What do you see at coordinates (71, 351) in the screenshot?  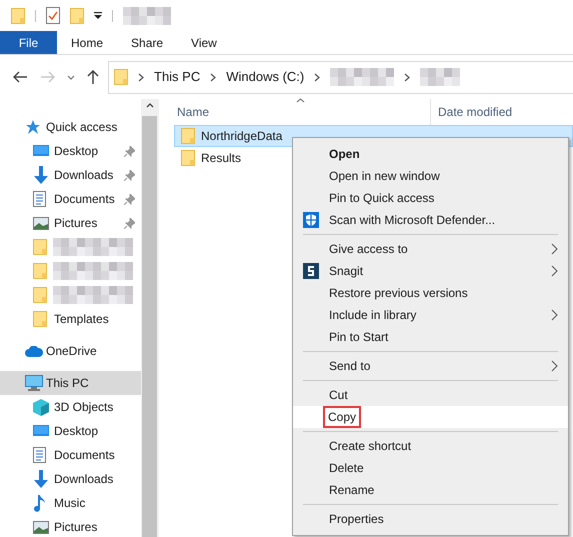 I see `nav-label: OneDrive` at bounding box center [71, 351].